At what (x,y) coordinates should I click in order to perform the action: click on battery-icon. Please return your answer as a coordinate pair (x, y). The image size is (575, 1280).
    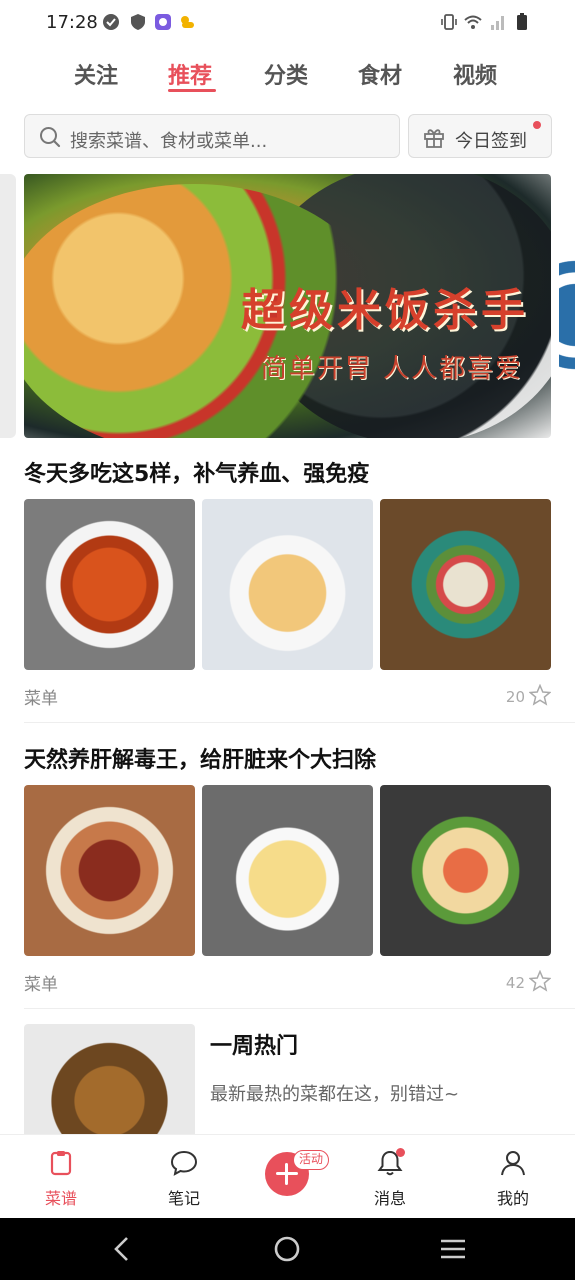
    Looking at the image, I should click on (522, 21).